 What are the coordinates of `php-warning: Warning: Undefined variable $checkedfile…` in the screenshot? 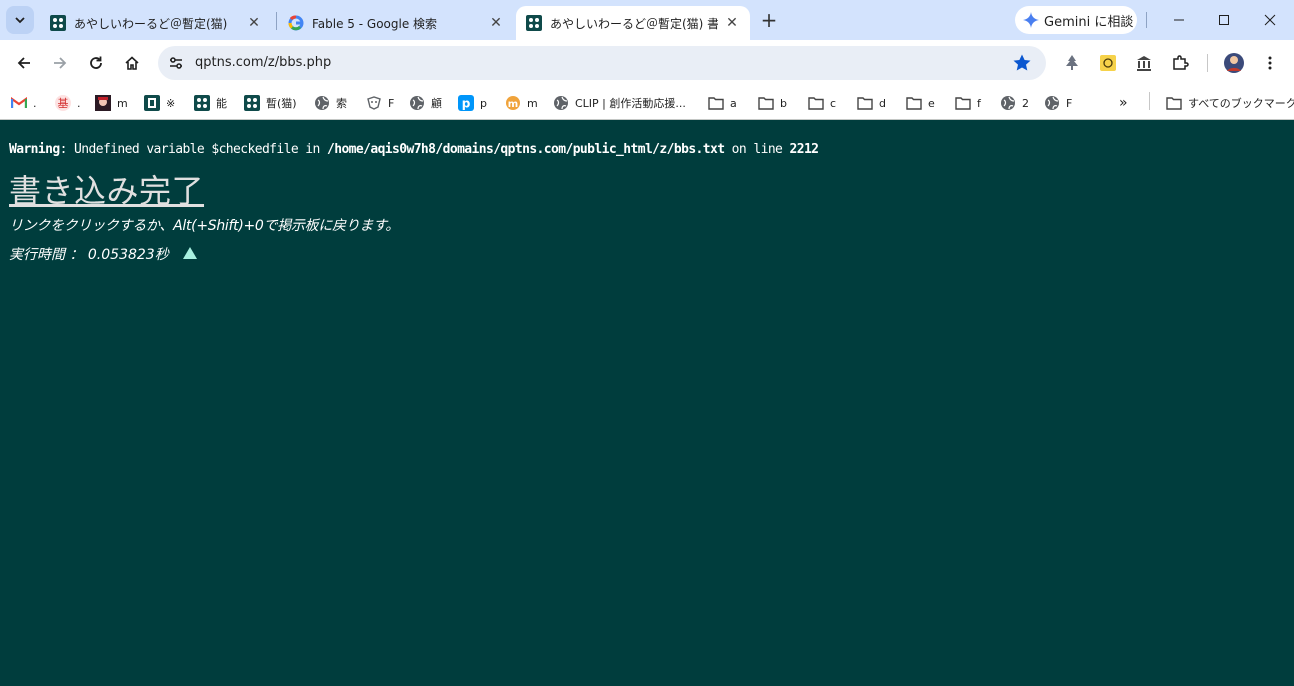 It's located at (414, 149).